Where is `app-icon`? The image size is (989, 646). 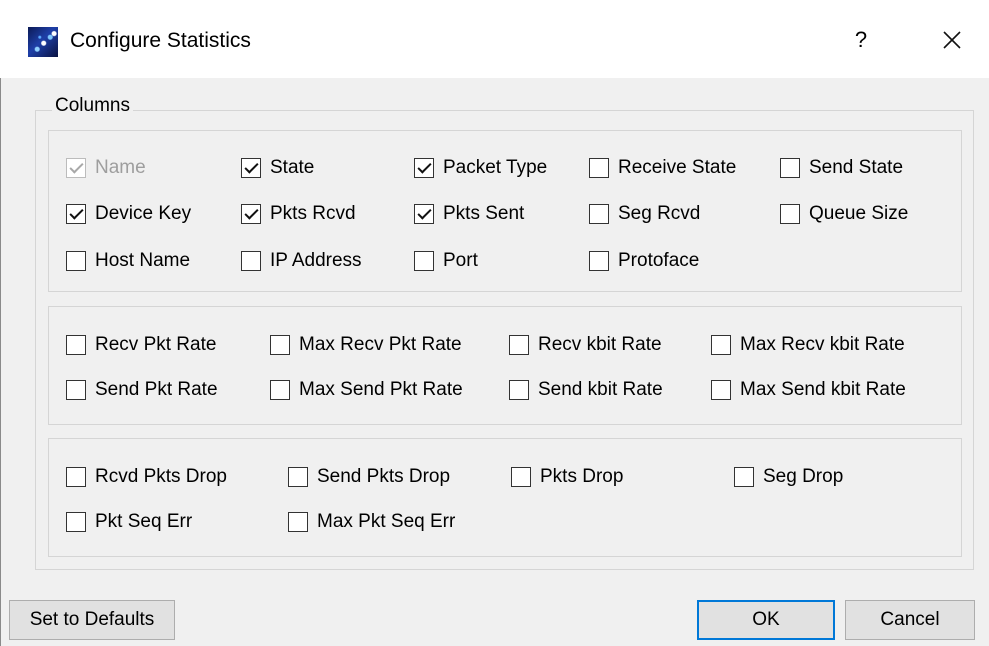
app-icon is located at coordinates (43, 42).